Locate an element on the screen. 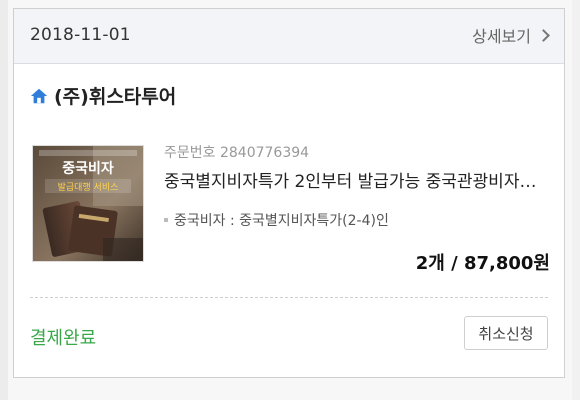  shop-name: (주)휘스타투어 is located at coordinates (115, 97).